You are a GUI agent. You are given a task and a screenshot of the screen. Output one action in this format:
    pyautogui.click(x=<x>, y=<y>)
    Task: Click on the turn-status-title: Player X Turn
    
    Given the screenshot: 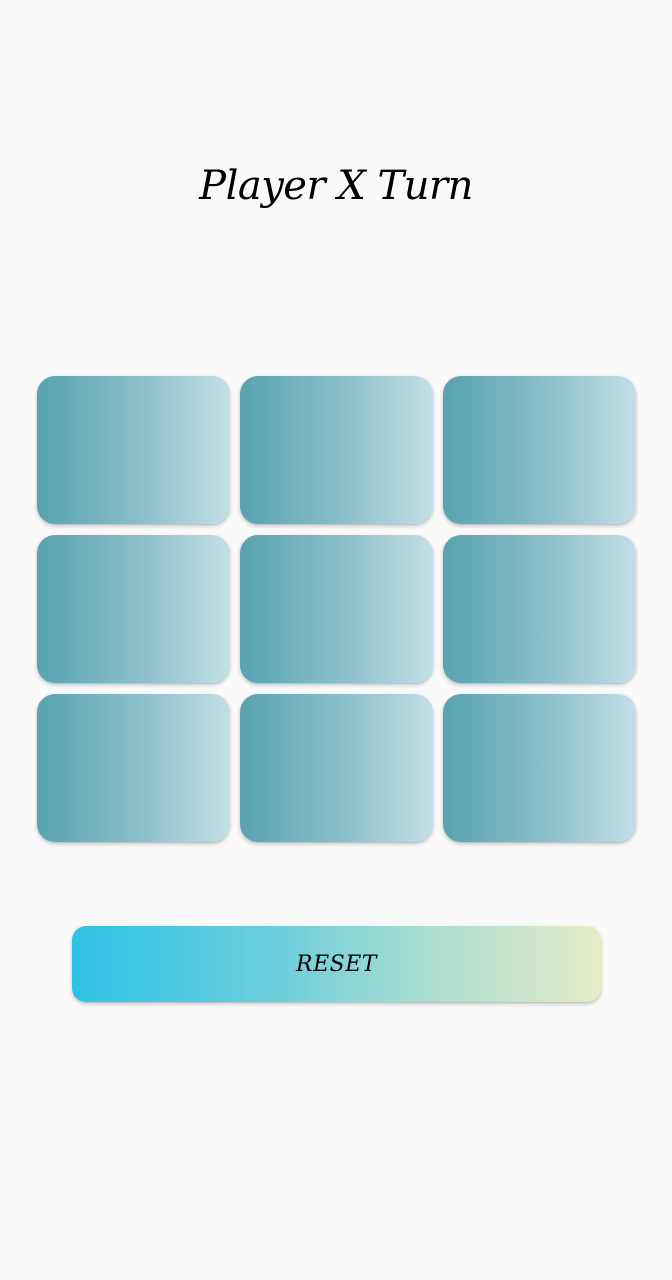 What is the action you would take?
    pyautogui.click(x=336, y=186)
    